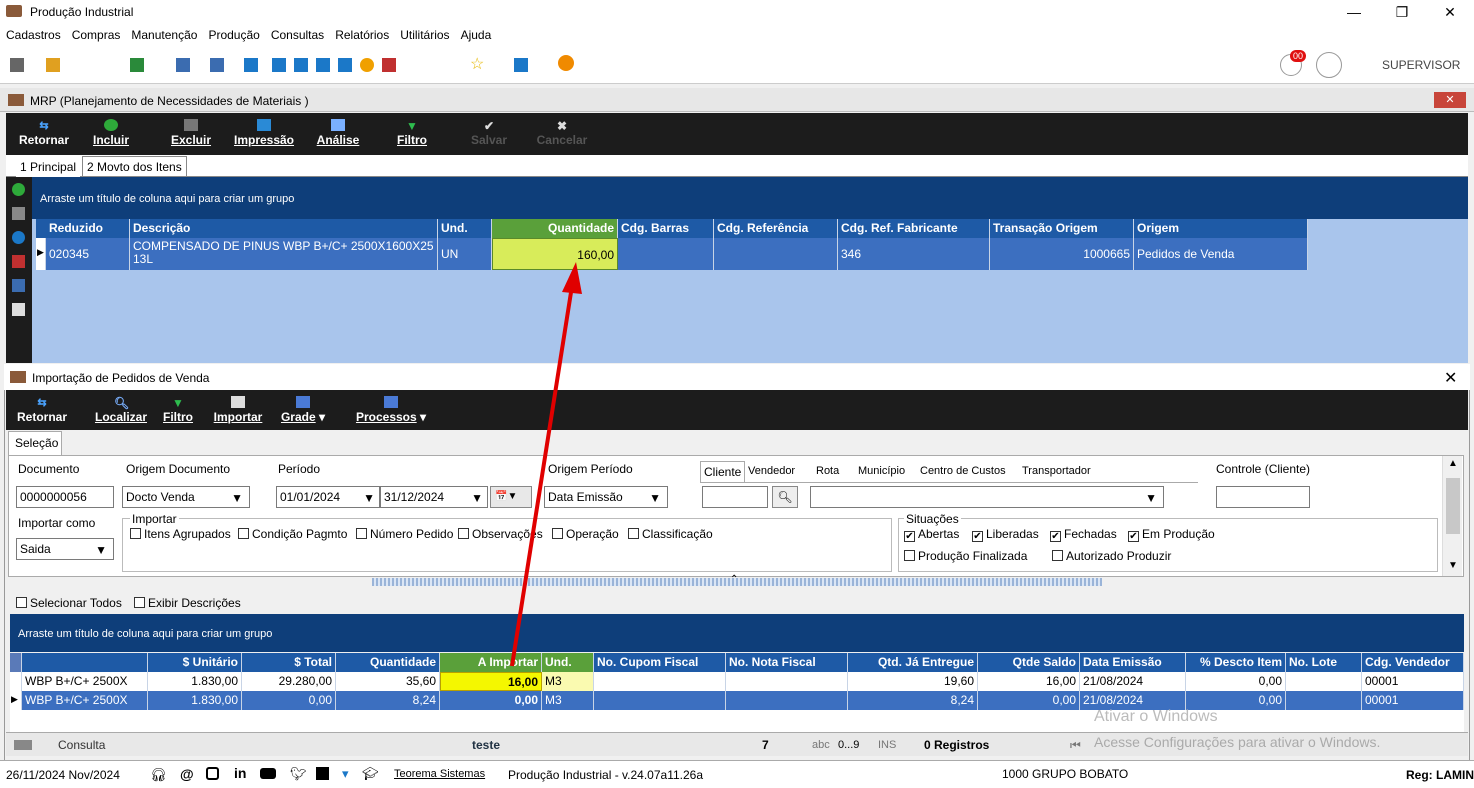 The image size is (1474, 788). Describe the element at coordinates (542, 476) in the screenshot. I see `arrow-line` at that location.